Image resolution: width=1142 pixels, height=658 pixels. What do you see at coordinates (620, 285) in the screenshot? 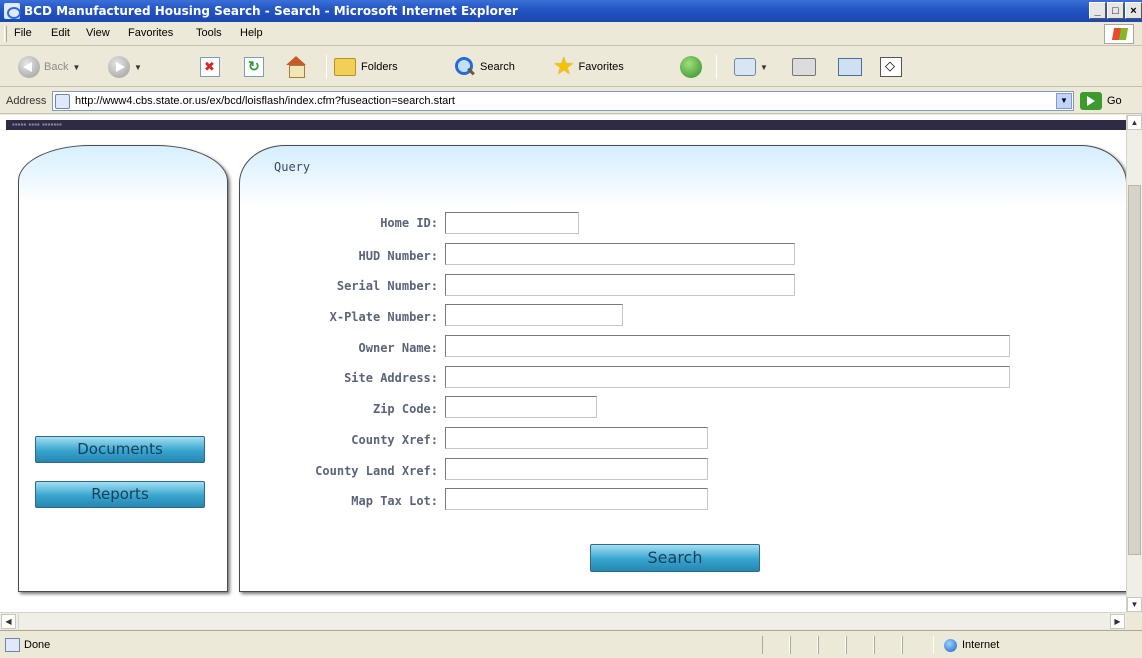
I see `serial-number-input` at bounding box center [620, 285].